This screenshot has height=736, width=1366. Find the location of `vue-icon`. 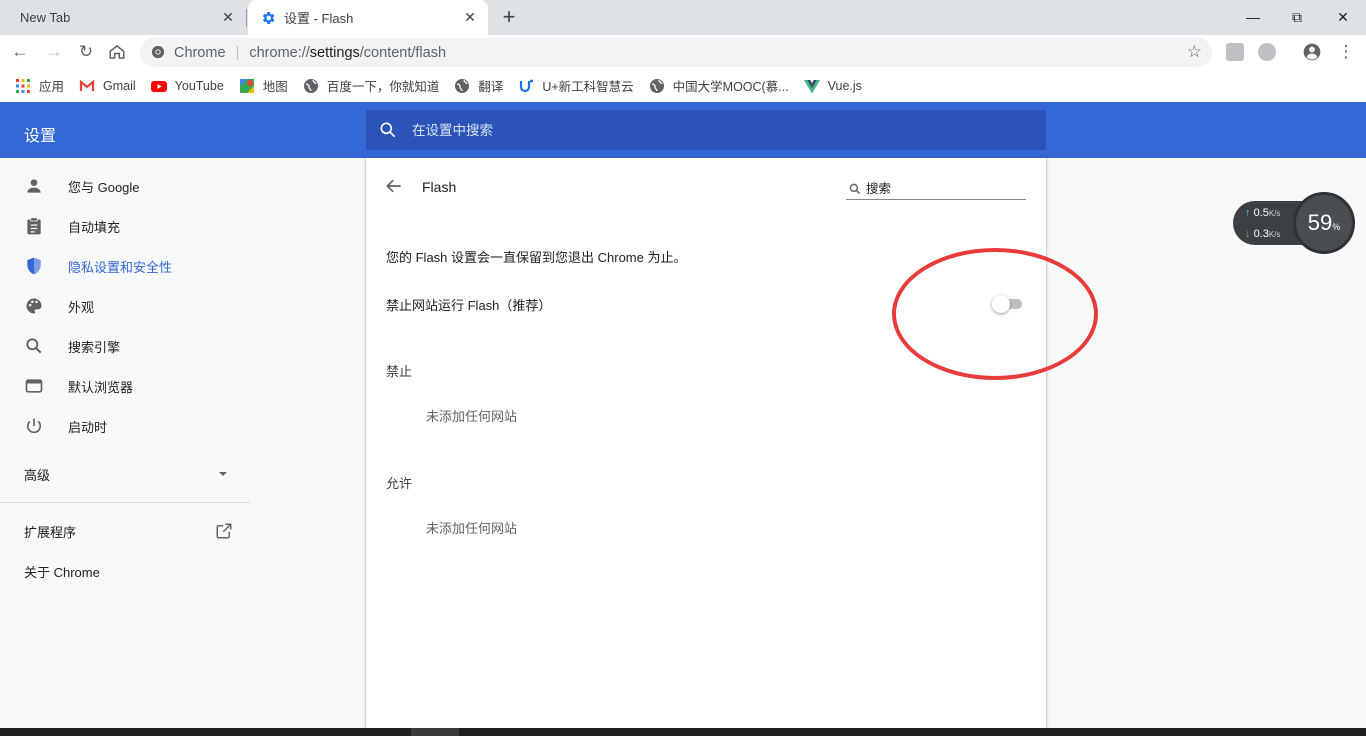

vue-icon is located at coordinates (811, 86).